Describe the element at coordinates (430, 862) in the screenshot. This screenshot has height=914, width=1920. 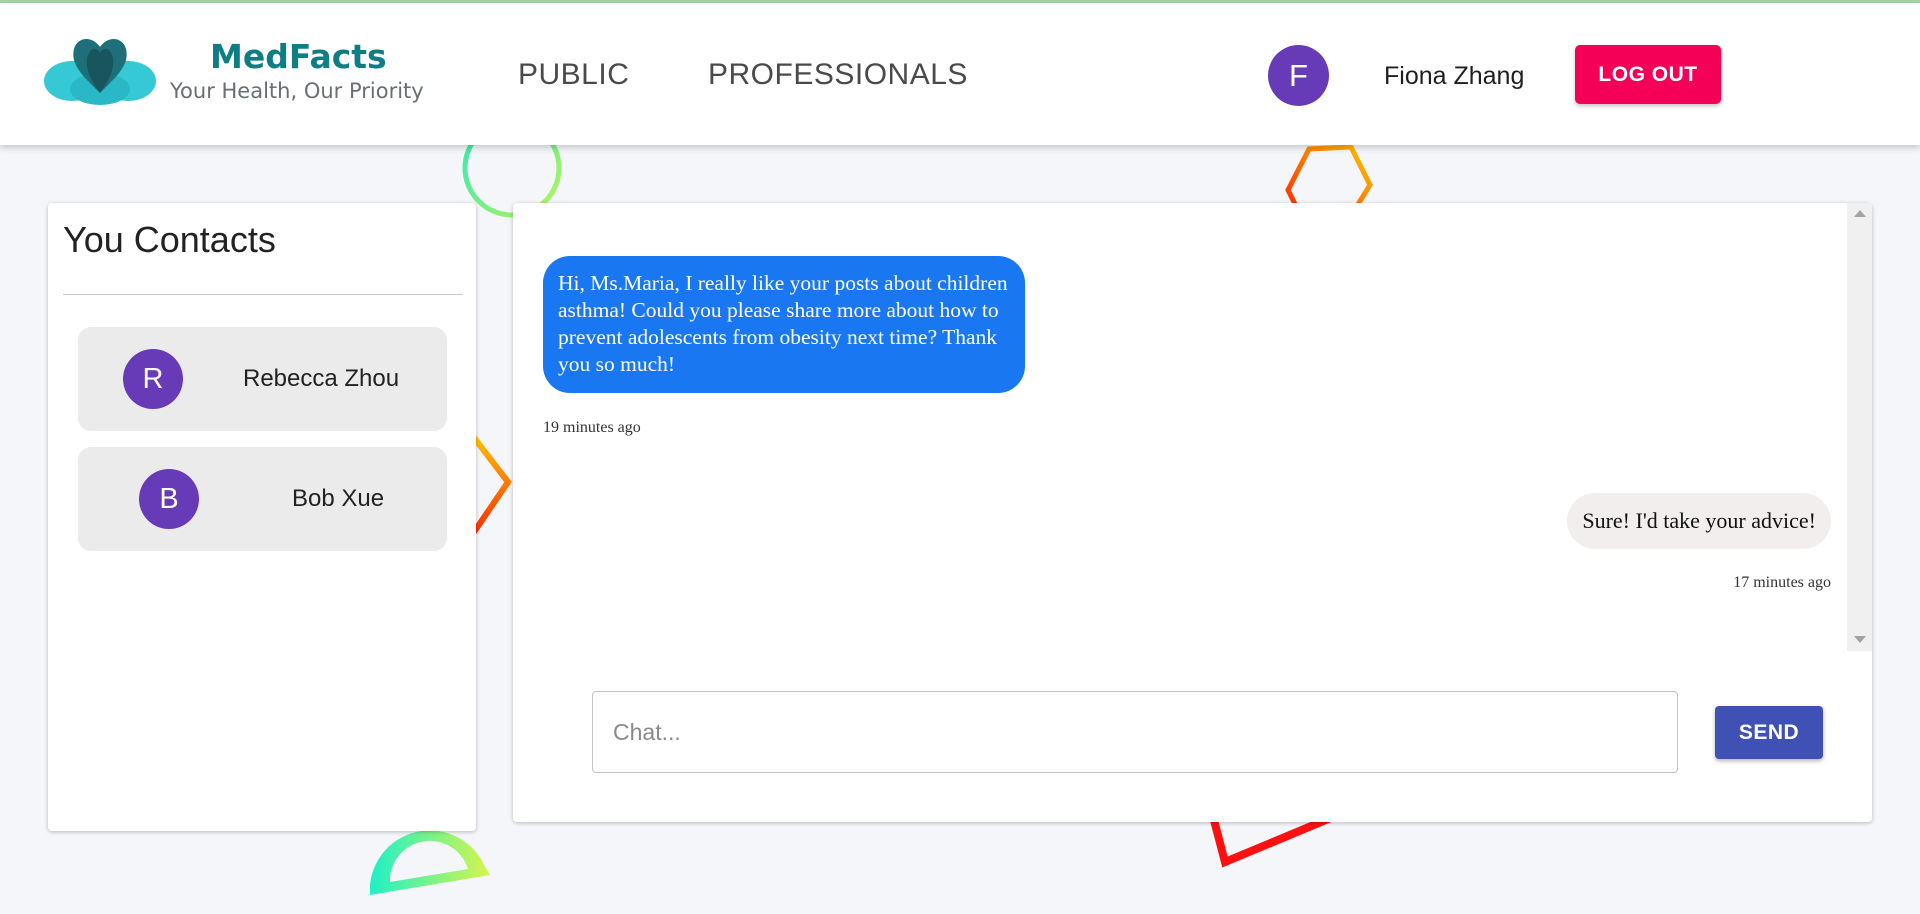
I see `decorative-semicircle` at that location.